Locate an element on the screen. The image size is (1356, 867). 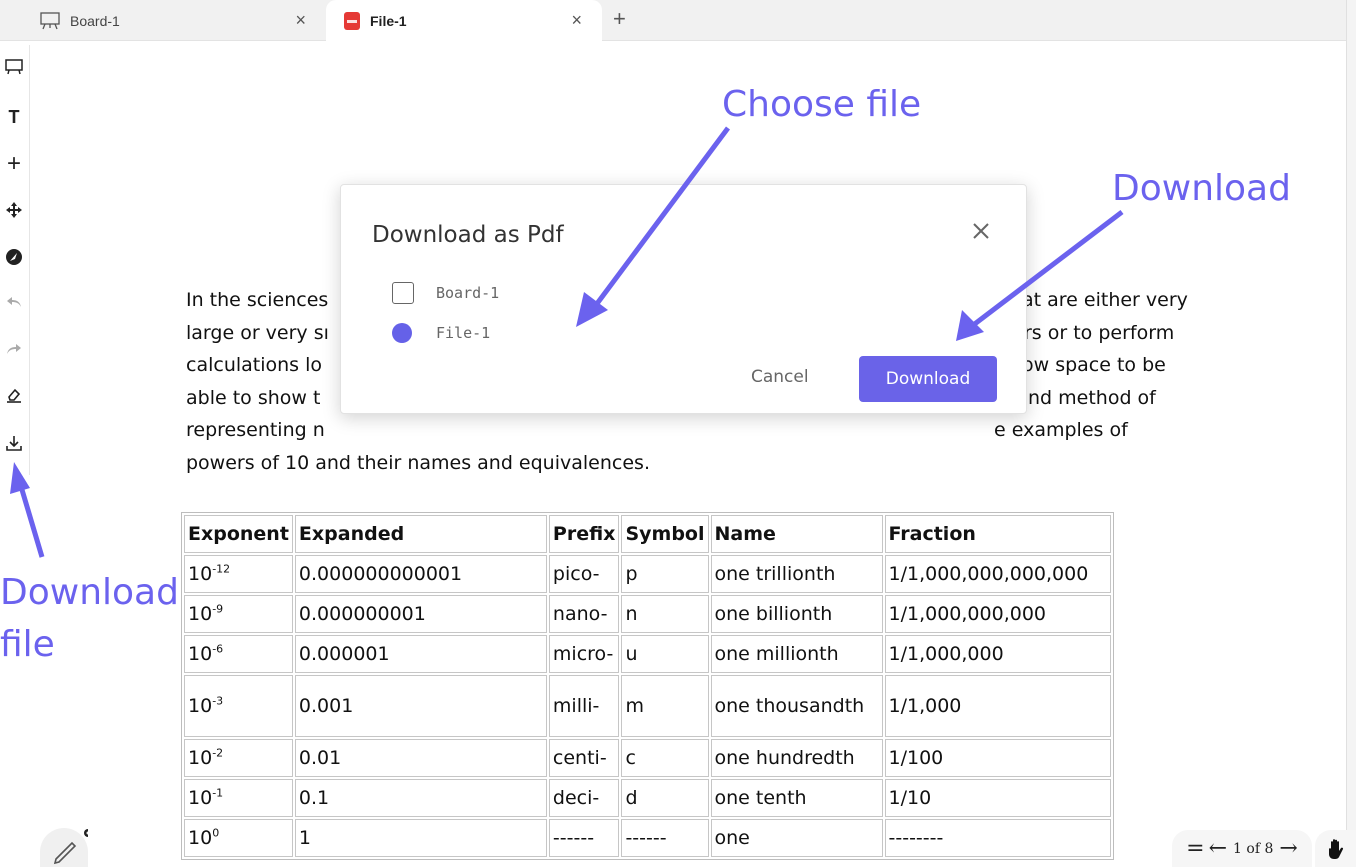
column-header: Expanded is located at coordinates (420, 534).